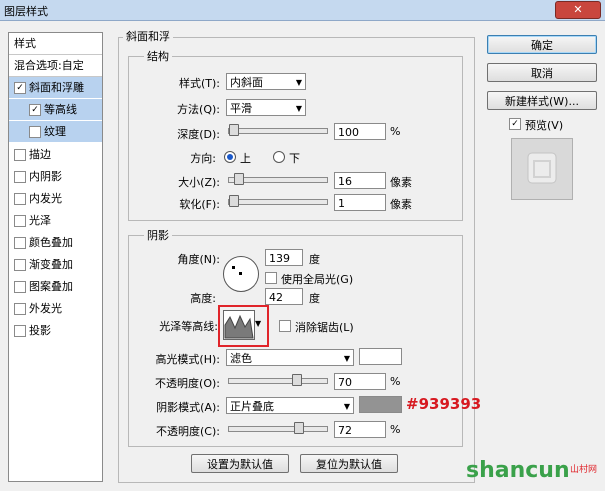  What do you see at coordinates (544, 125) in the screenshot?
I see `preview-label: 预览(V)` at bounding box center [544, 125].